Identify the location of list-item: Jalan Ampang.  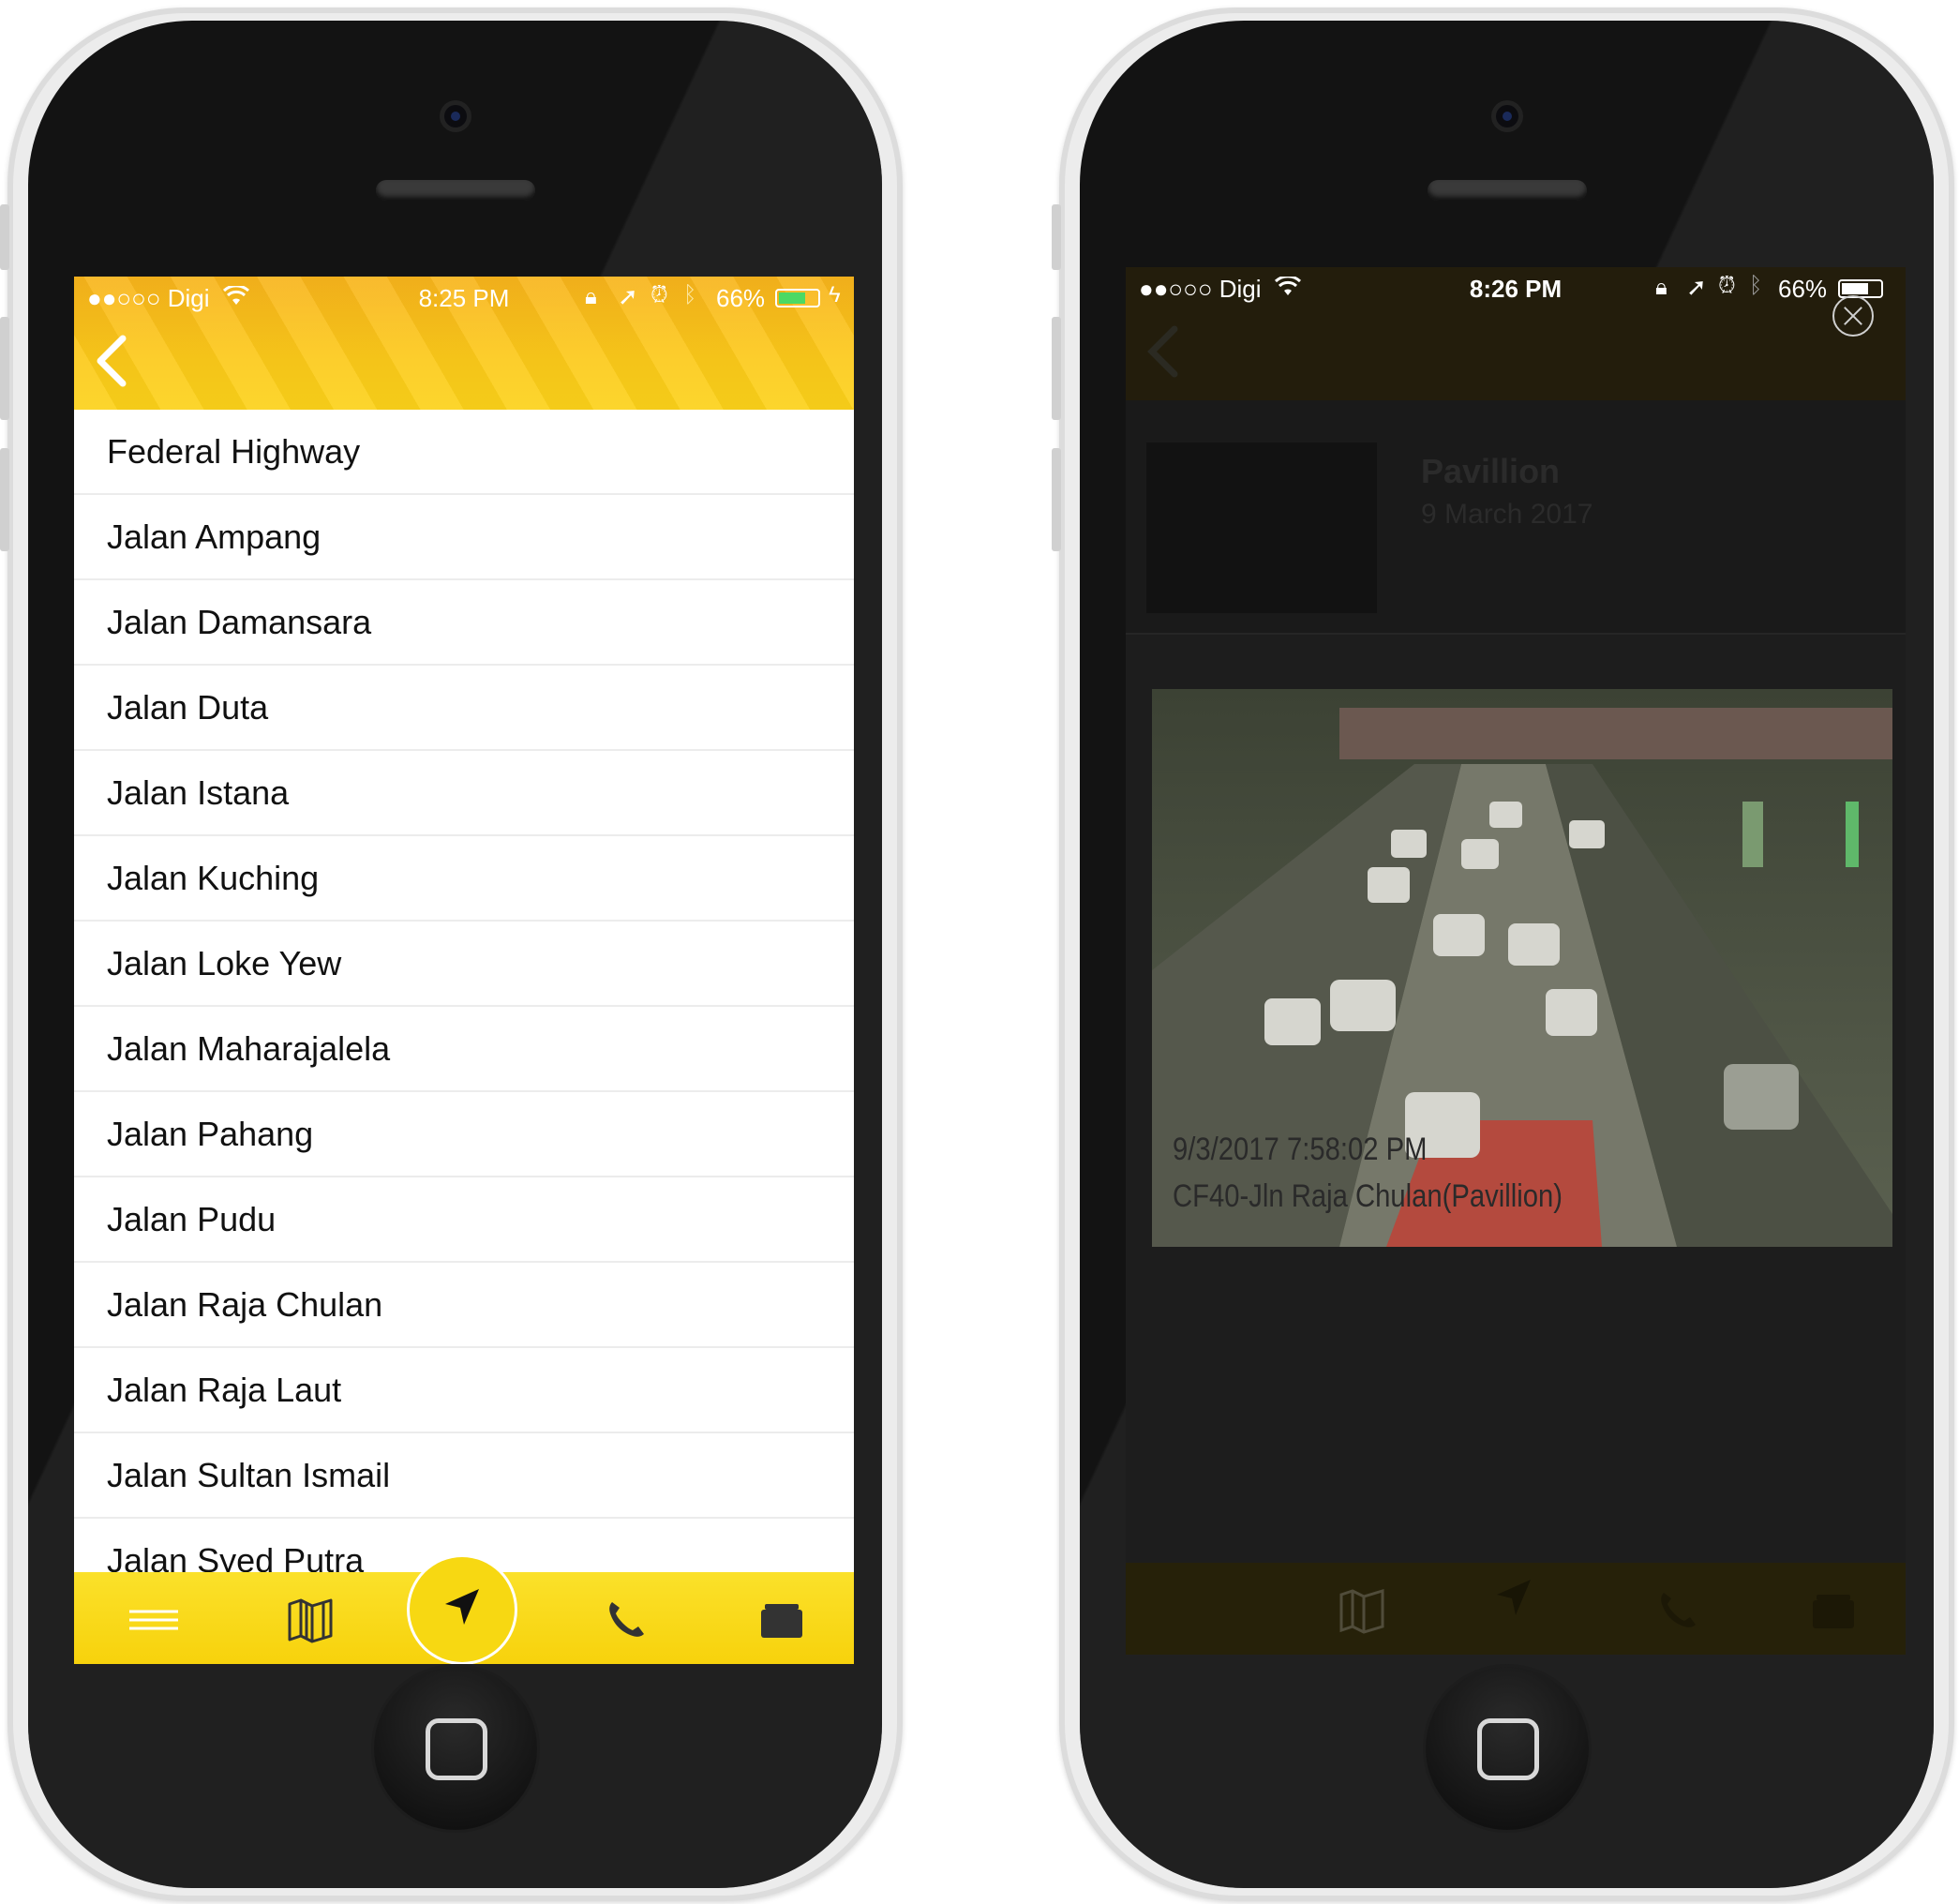
(464, 537).